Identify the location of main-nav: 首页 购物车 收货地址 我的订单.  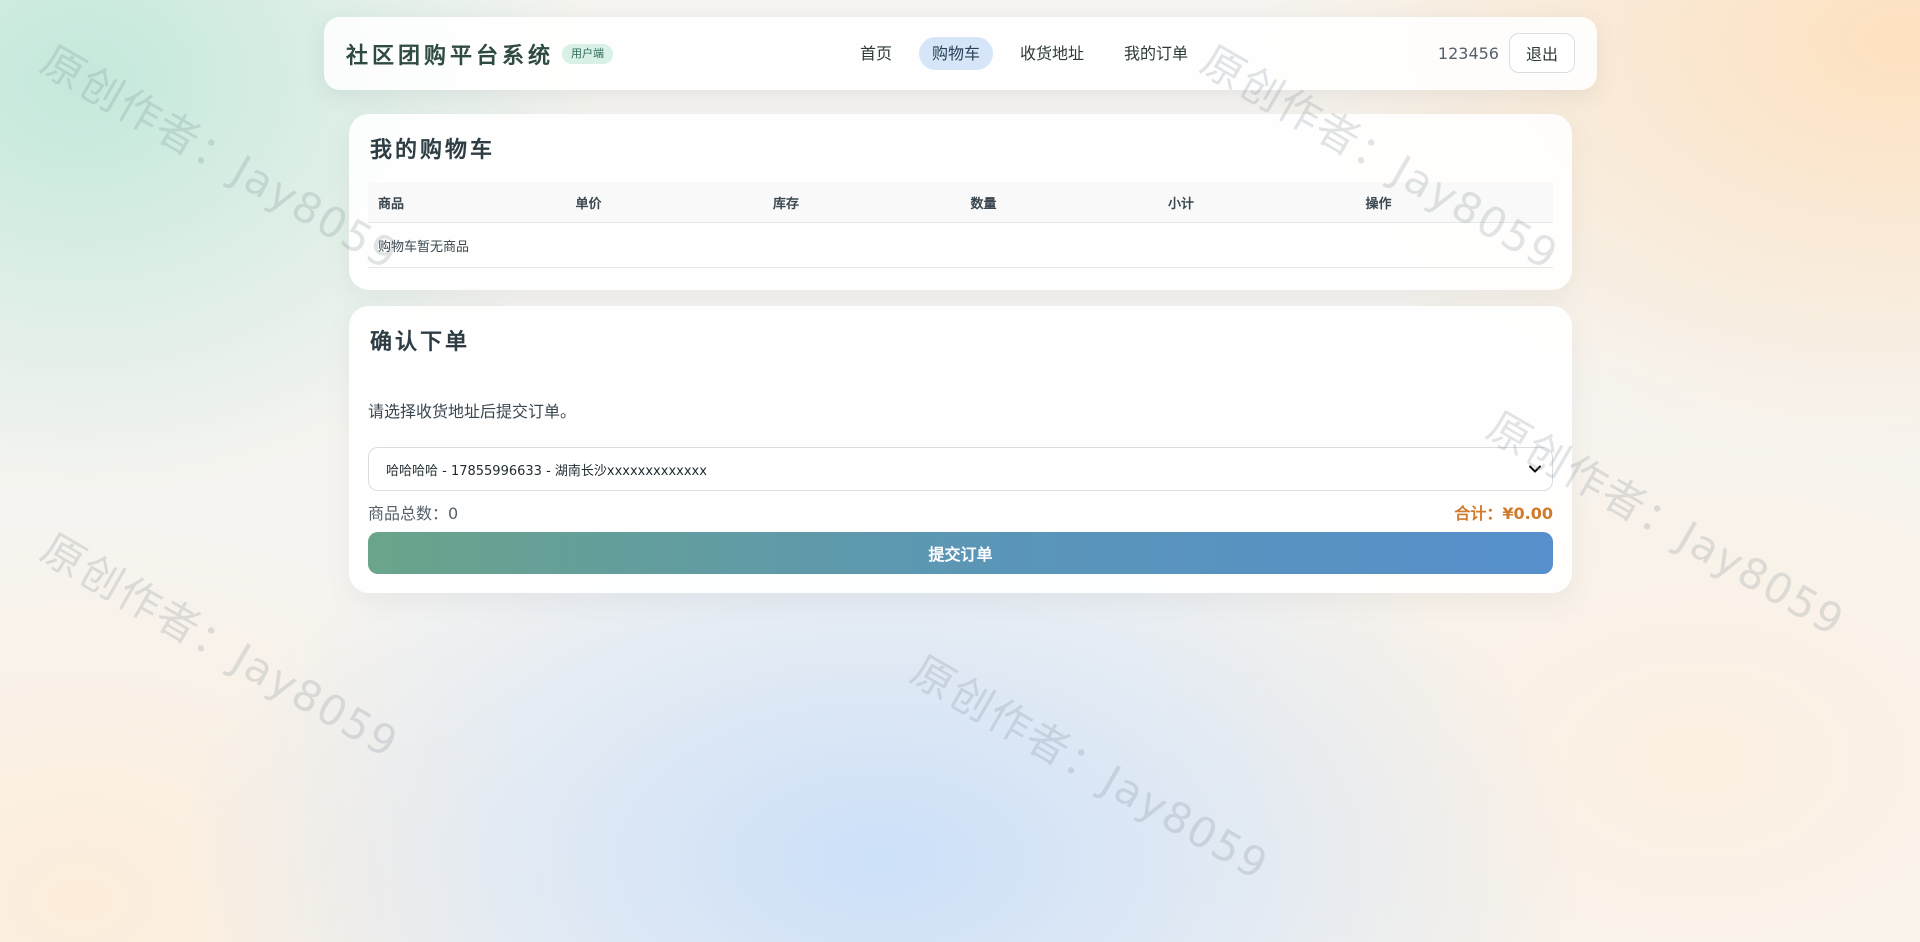
(1031, 53).